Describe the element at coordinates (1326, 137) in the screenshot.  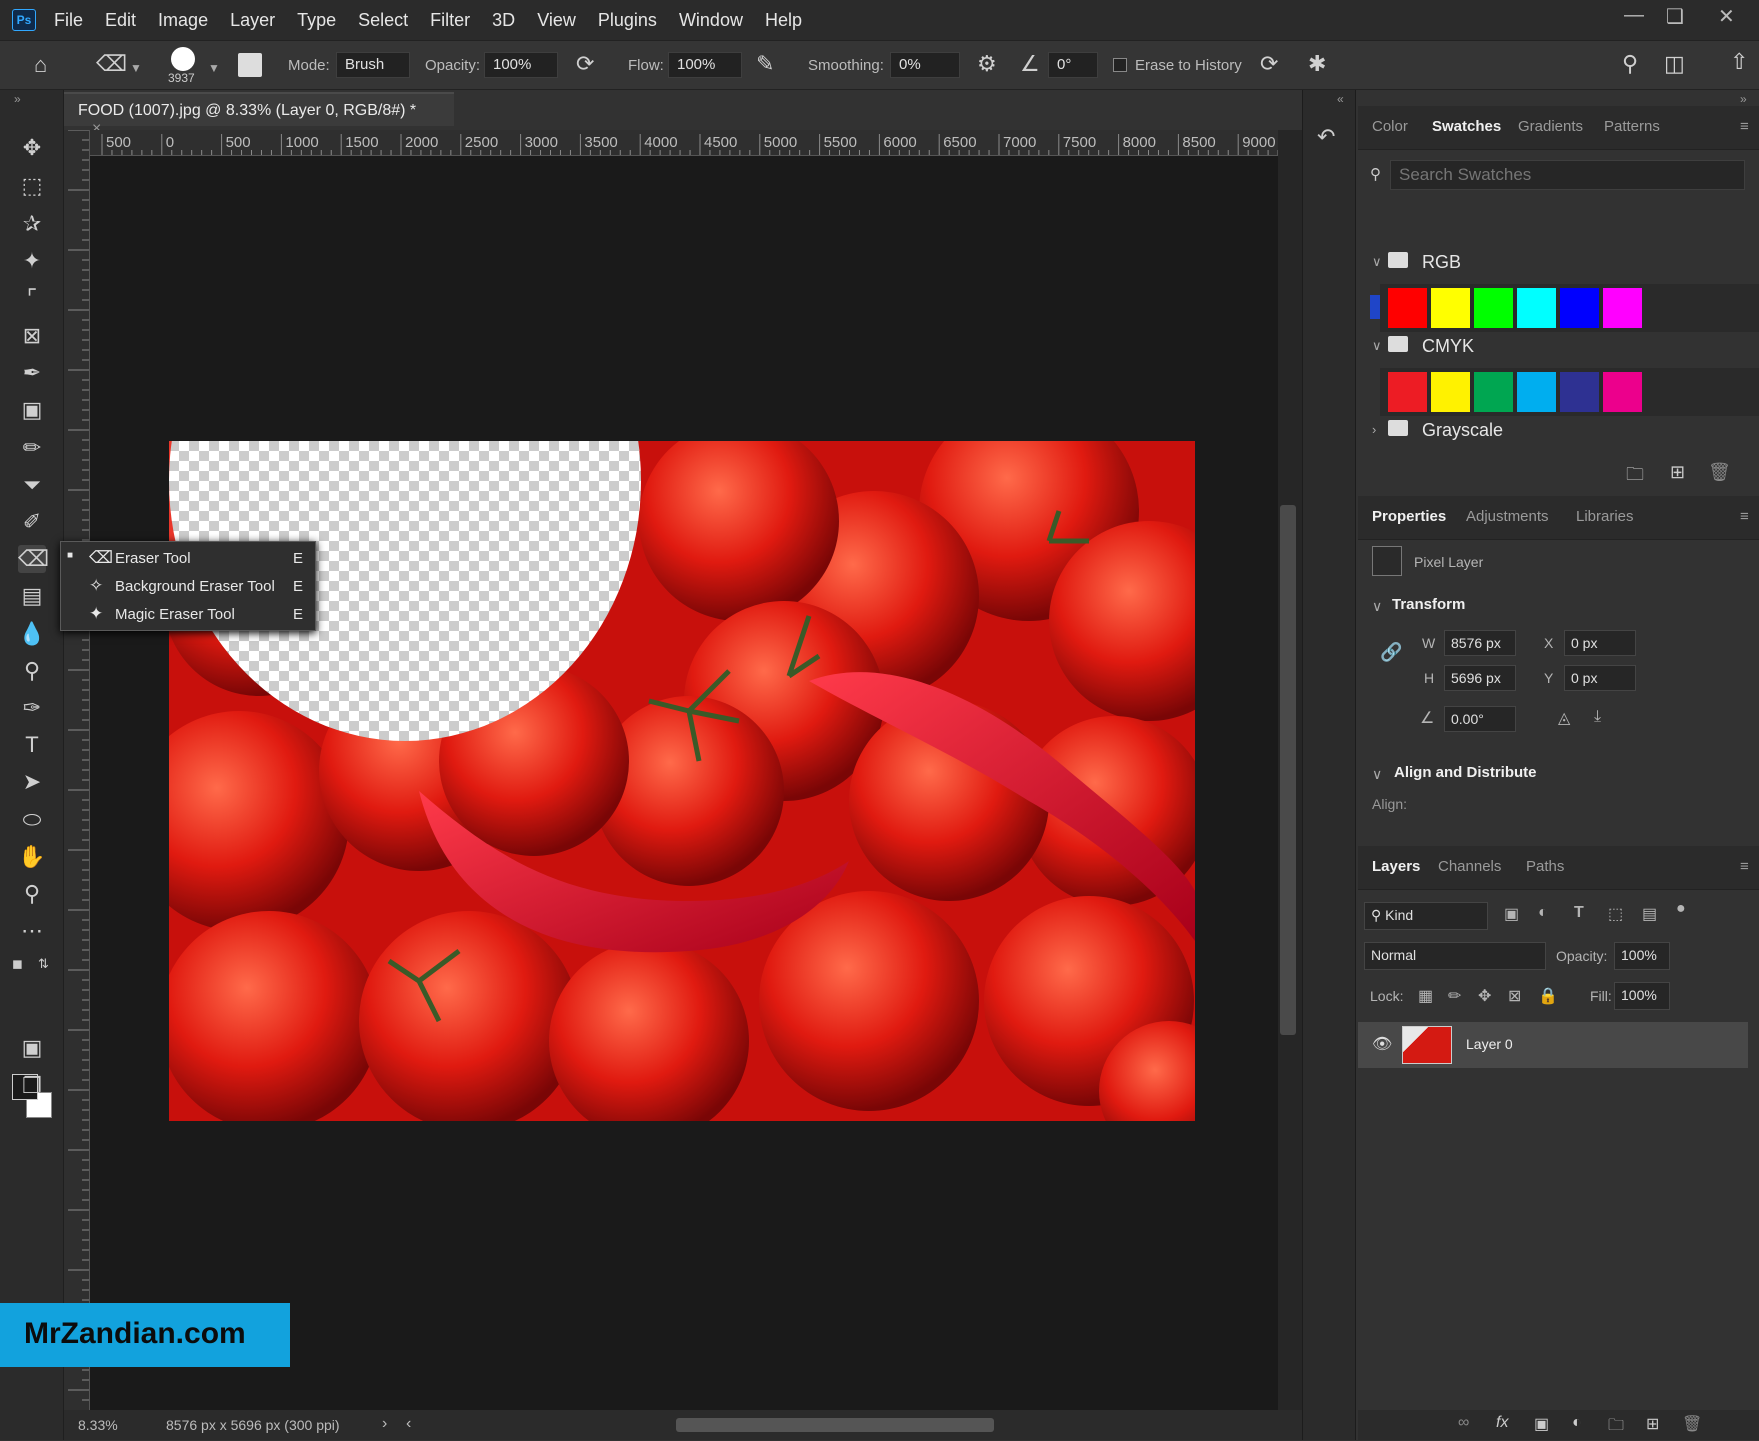
I see `history-panel-icon: ↶` at that location.